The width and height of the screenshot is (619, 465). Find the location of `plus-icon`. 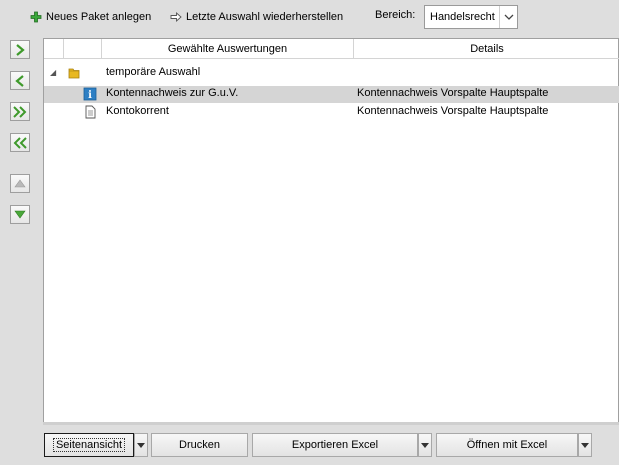

plus-icon is located at coordinates (36, 17).